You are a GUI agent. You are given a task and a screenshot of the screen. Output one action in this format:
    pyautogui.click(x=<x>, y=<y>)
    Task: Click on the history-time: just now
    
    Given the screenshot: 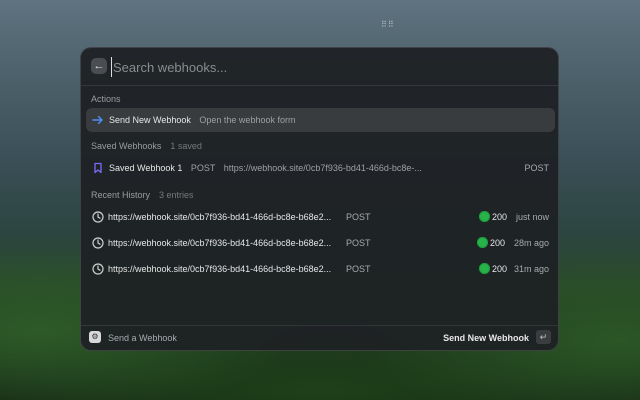 What is the action you would take?
    pyautogui.click(x=532, y=217)
    